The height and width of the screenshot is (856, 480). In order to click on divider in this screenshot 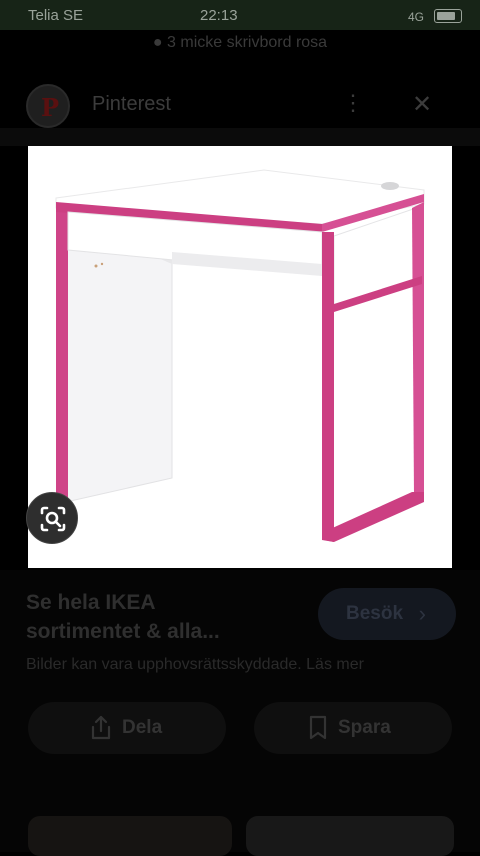, I will do `click(240, 137)`.